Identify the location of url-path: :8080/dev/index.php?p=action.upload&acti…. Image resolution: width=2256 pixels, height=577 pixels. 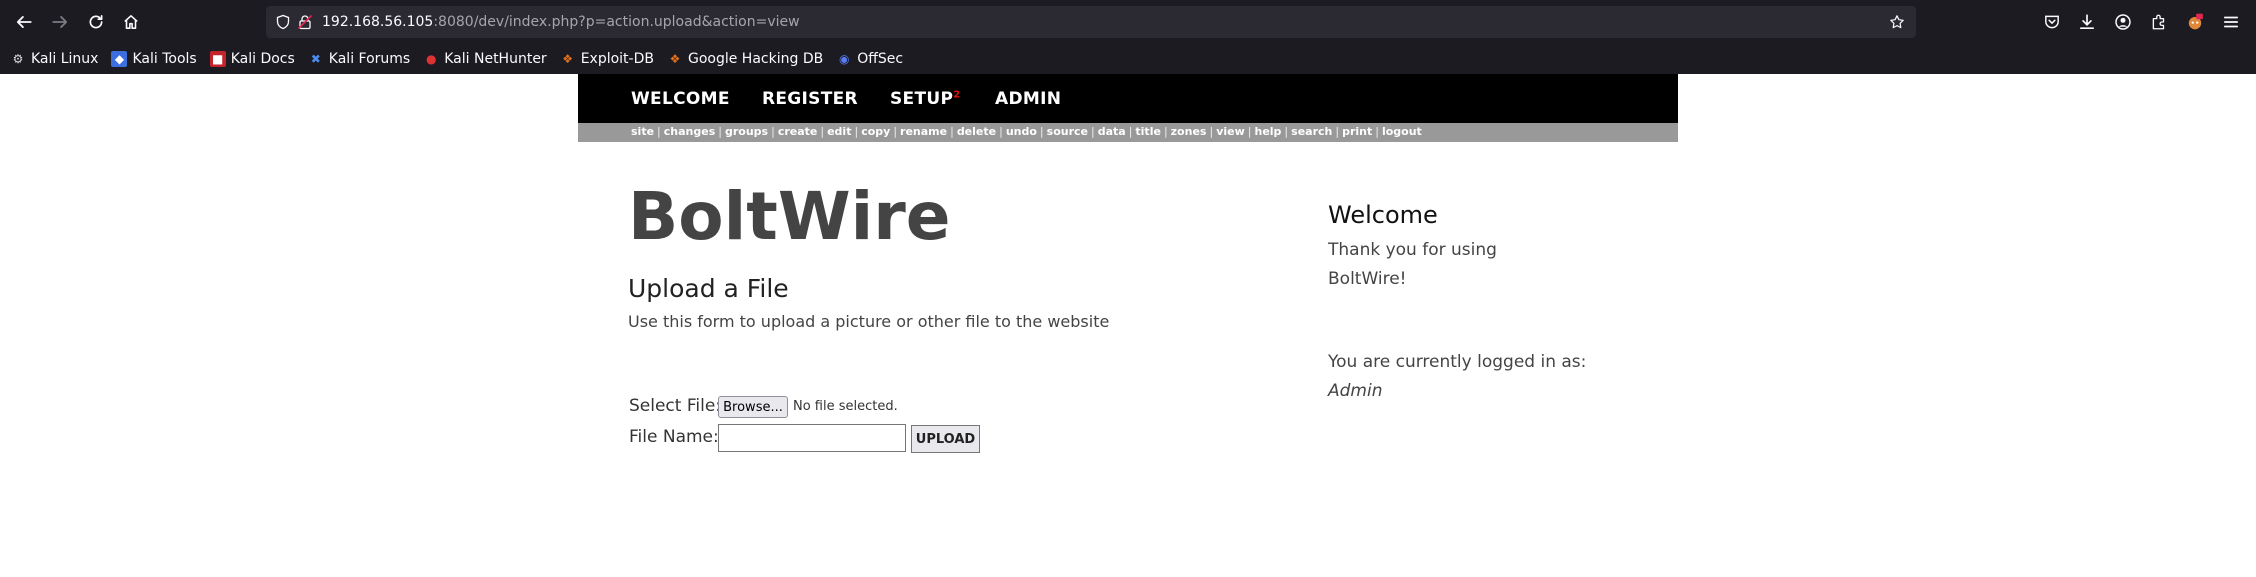
(616, 22).